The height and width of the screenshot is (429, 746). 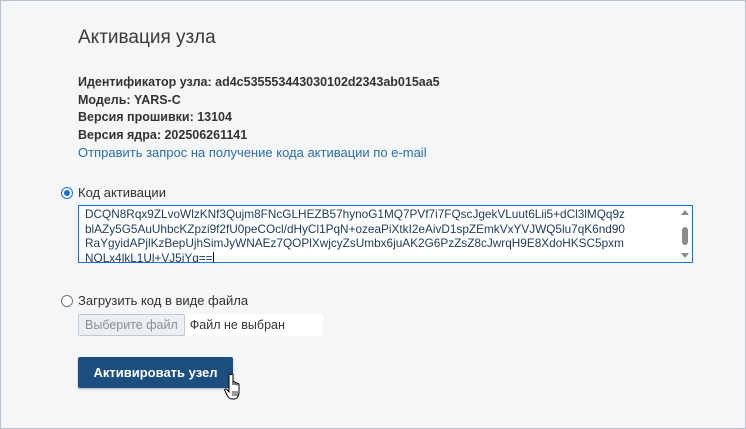 What do you see at coordinates (155, 372) in the screenshot?
I see `activate-node-button: Активировать узел` at bounding box center [155, 372].